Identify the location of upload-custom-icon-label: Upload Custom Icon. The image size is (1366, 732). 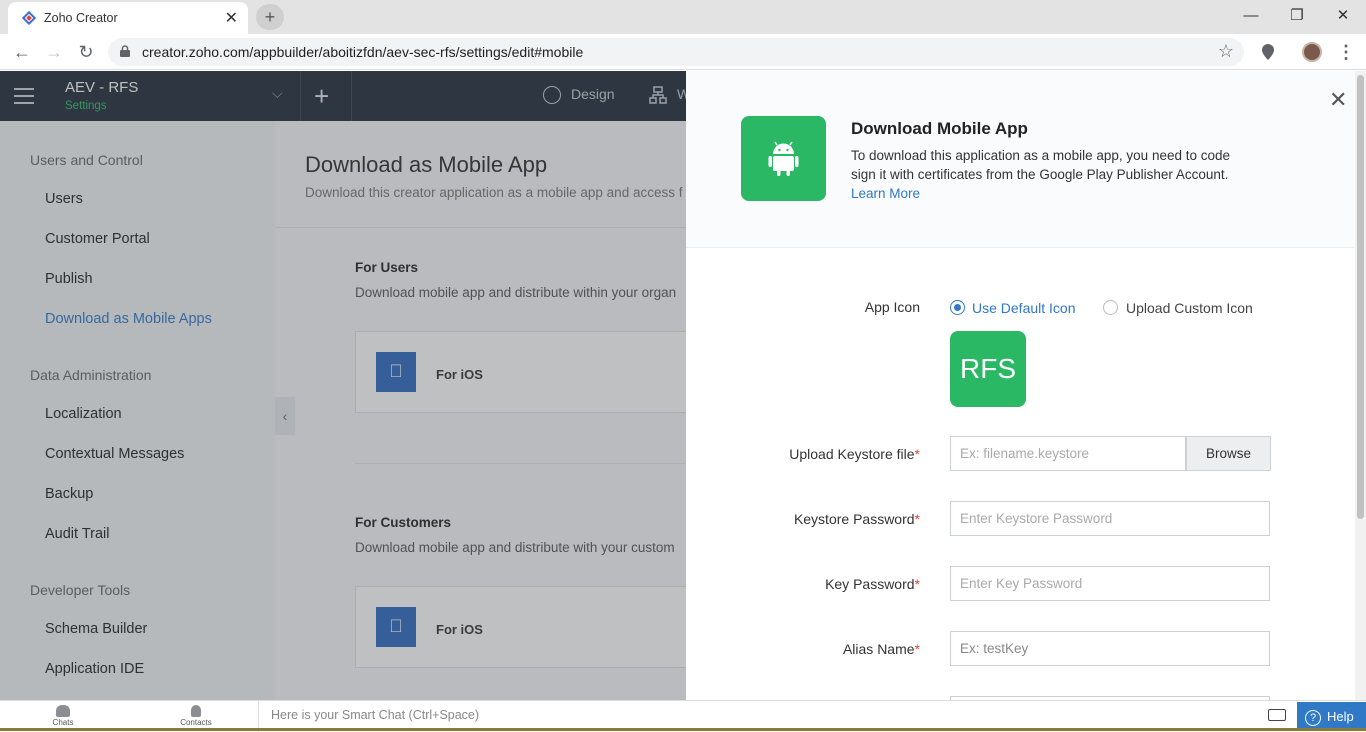
(1189, 308).